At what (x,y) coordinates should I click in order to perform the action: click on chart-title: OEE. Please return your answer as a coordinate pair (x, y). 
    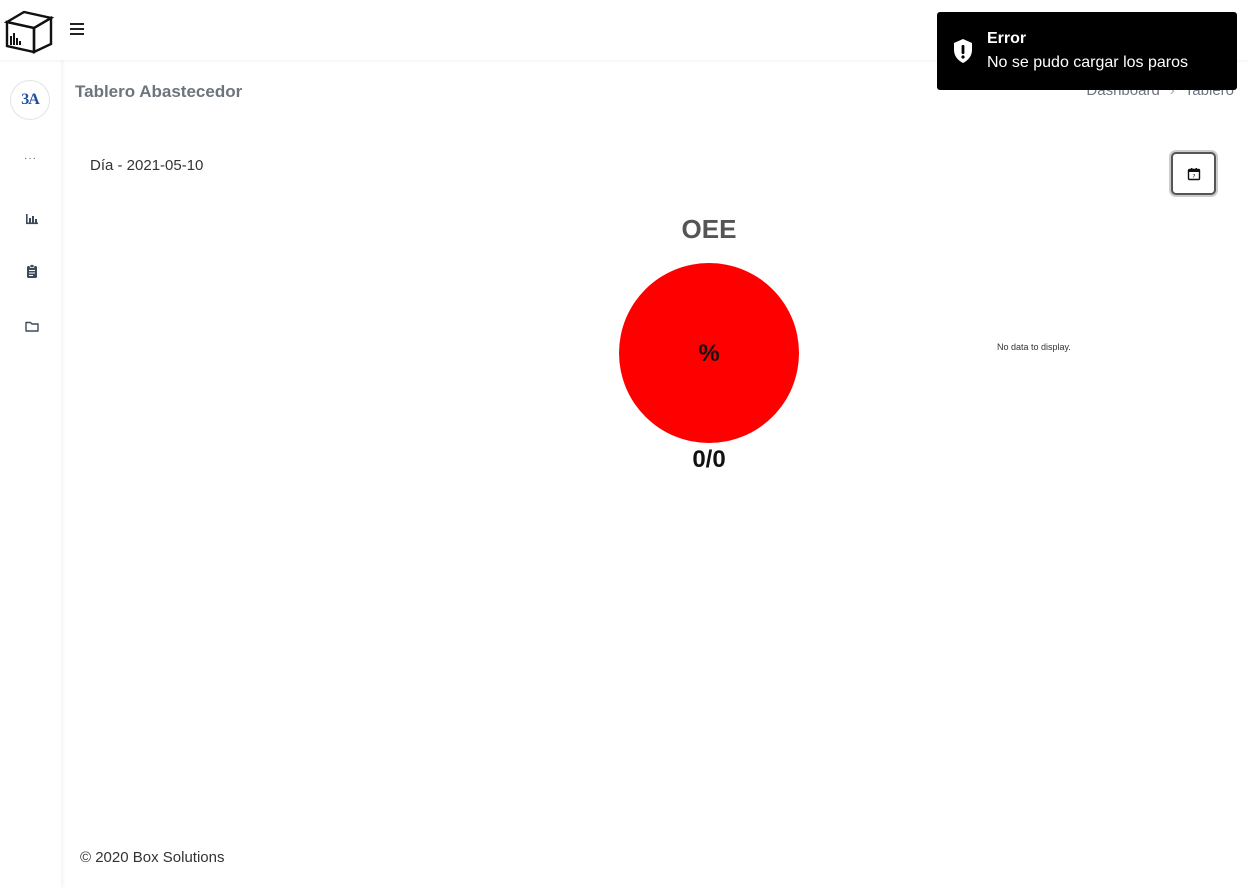
    Looking at the image, I should click on (709, 229).